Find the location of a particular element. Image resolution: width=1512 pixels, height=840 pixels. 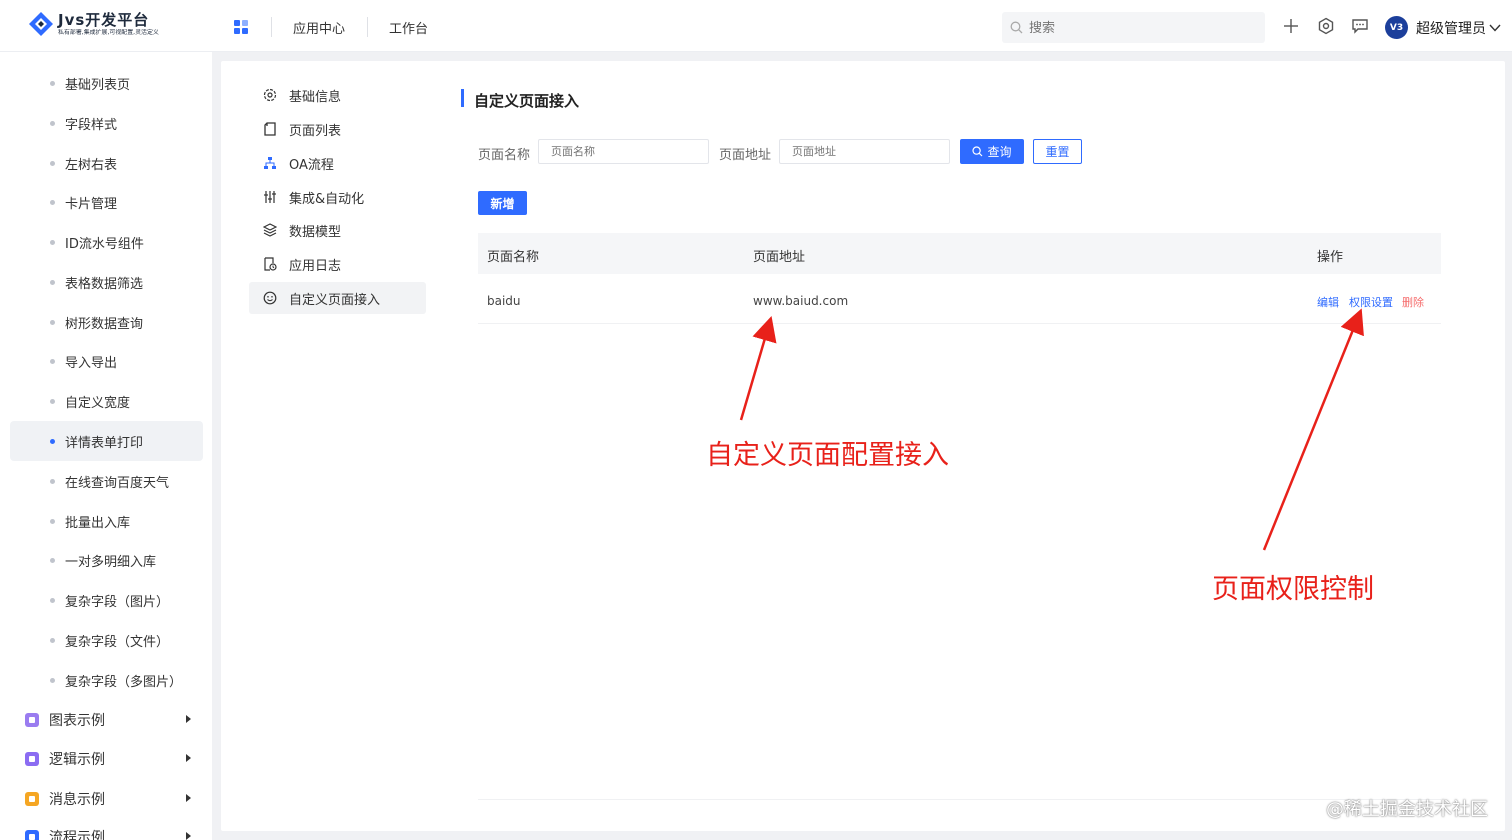

sidebar-item: 自定义宽度 is located at coordinates (106, 401).